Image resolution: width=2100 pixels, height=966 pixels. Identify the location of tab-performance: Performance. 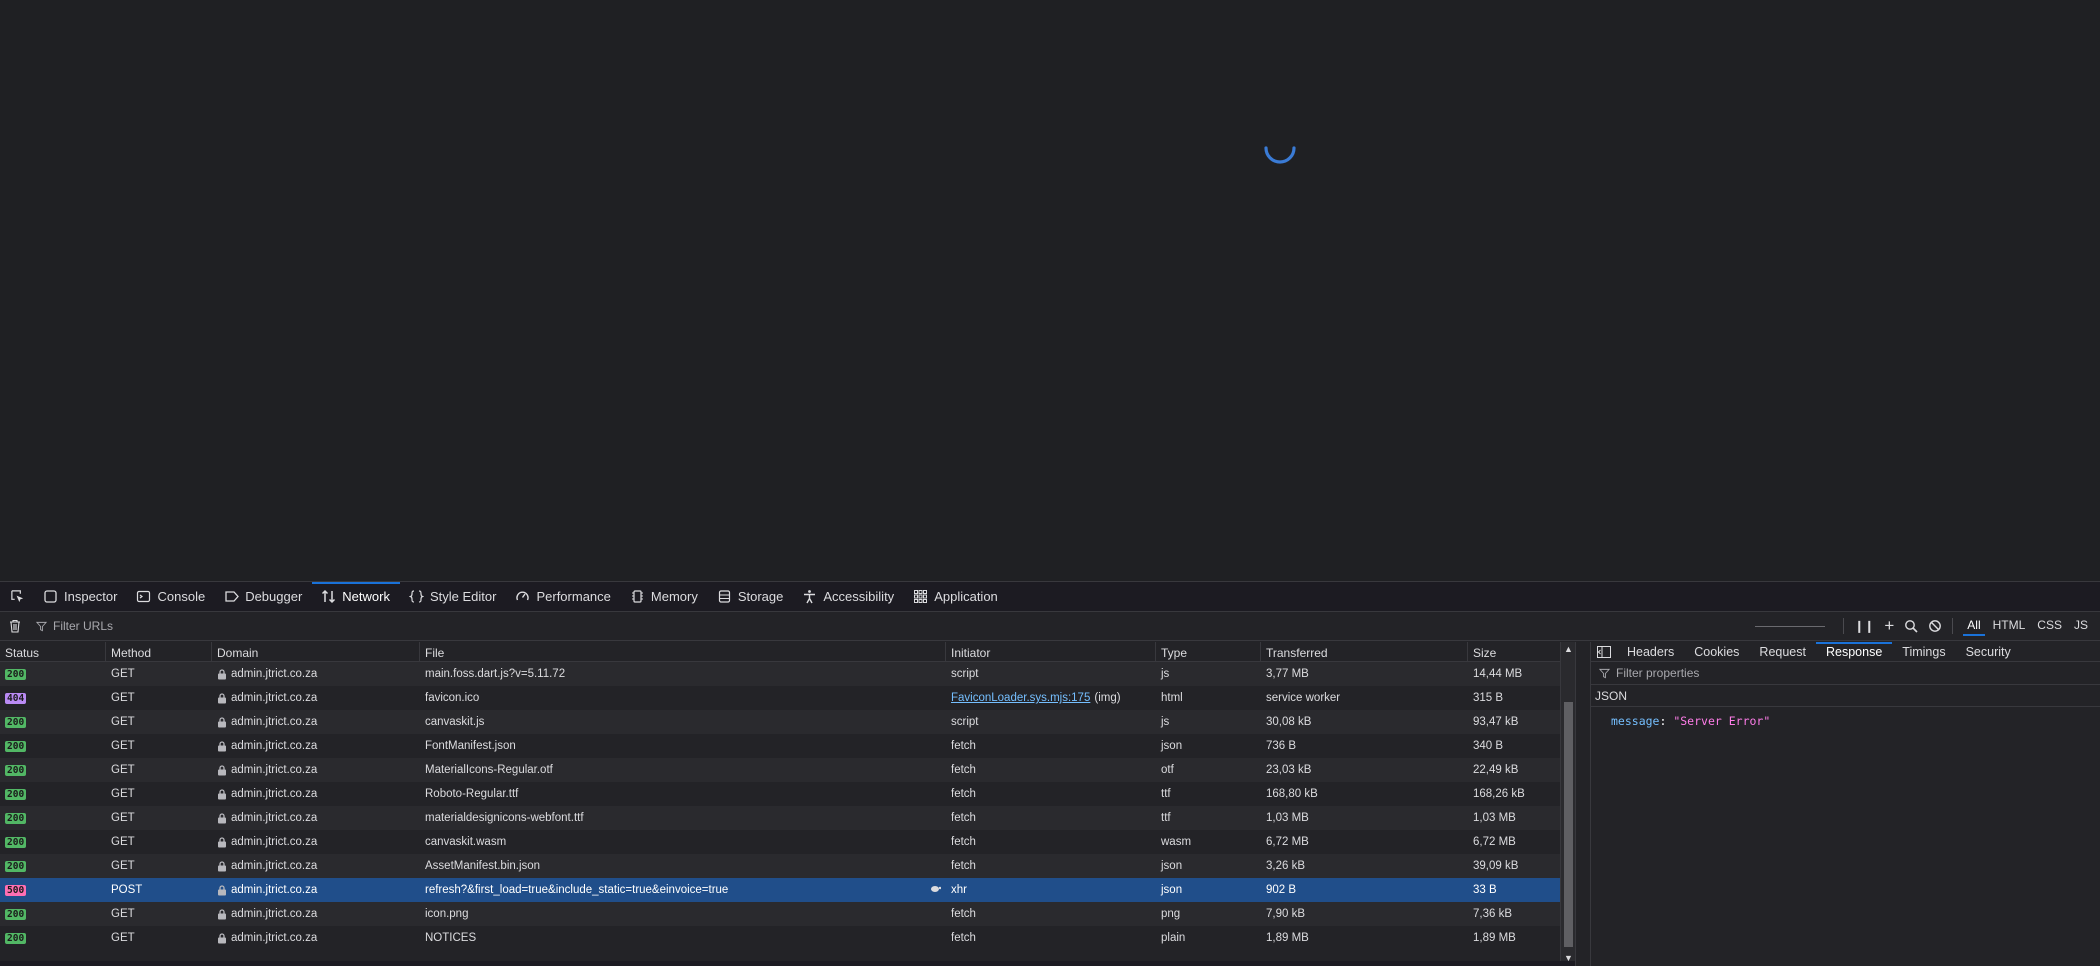
(563, 596).